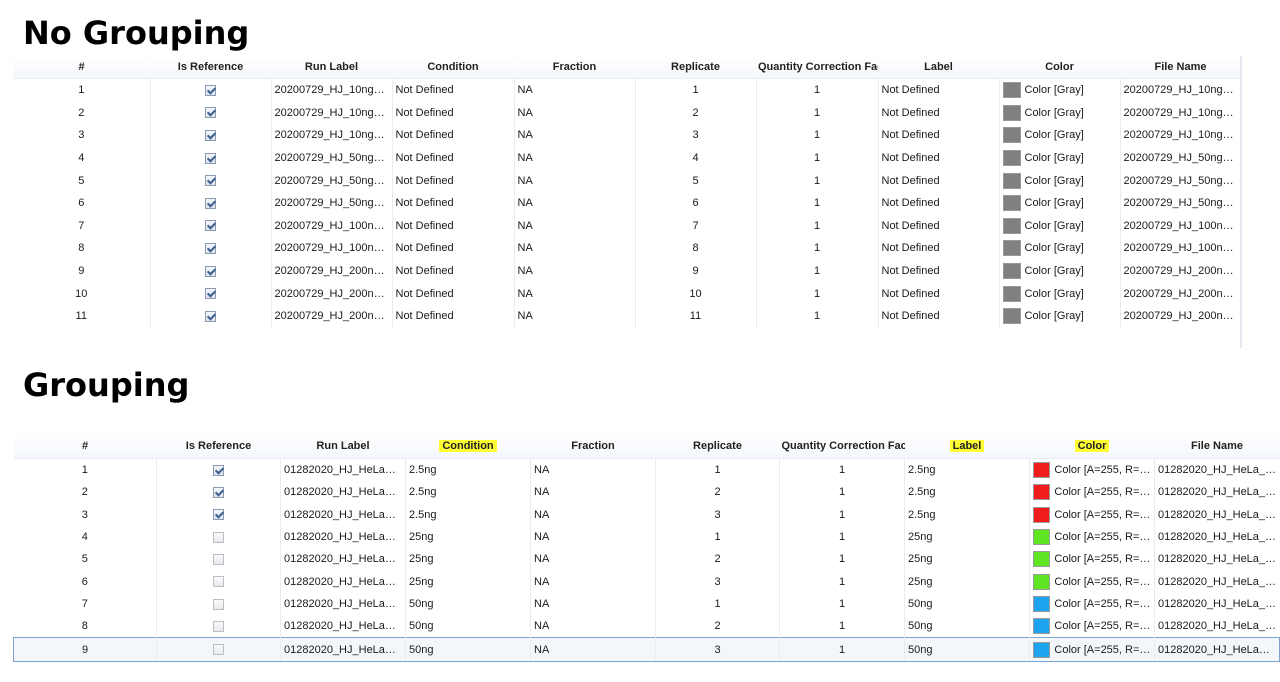 The height and width of the screenshot is (682, 1280). What do you see at coordinates (695, 316) in the screenshot?
I see `replicate-cell: 11` at bounding box center [695, 316].